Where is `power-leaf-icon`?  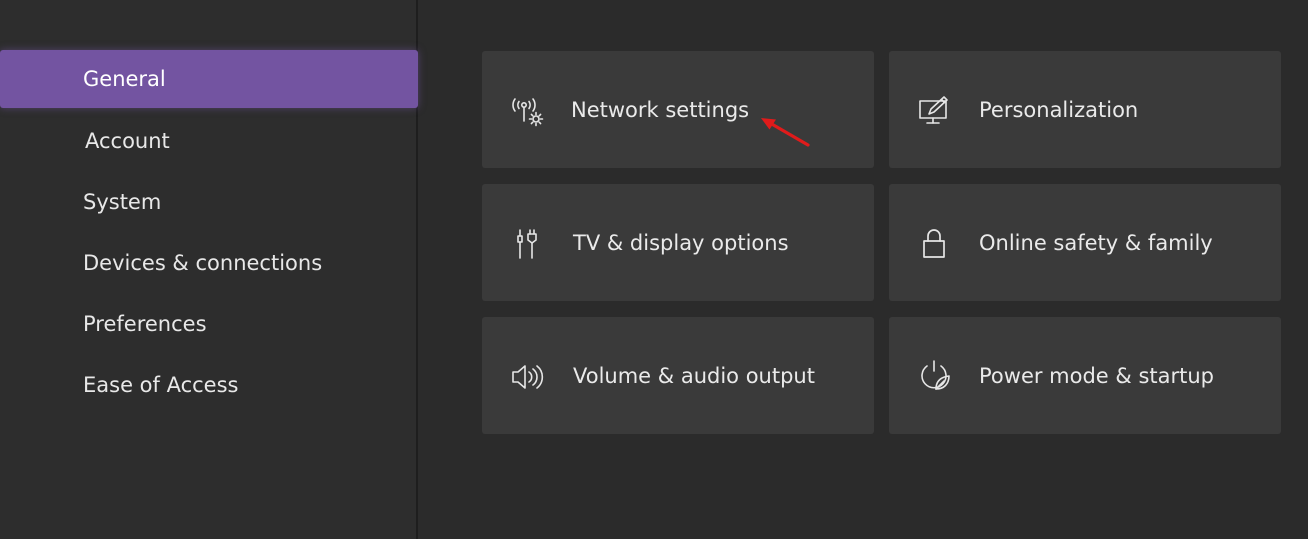
power-leaf-icon is located at coordinates (935, 377).